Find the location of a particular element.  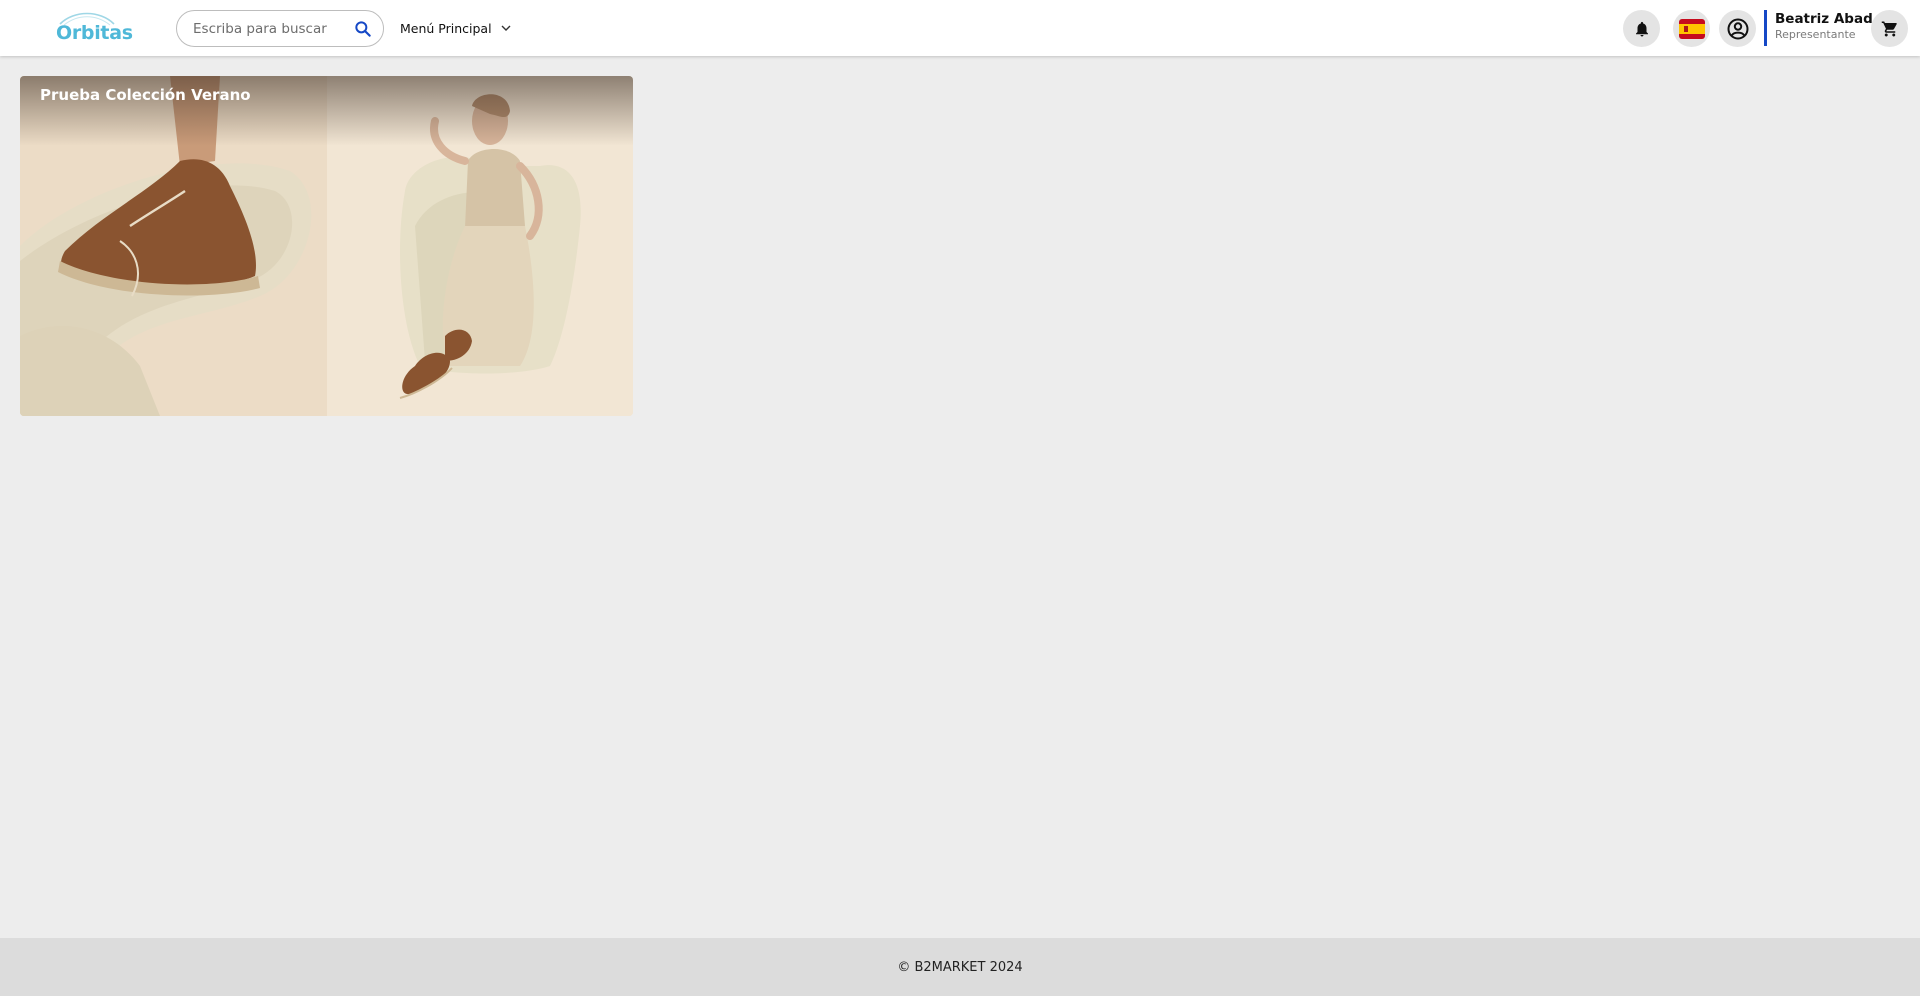

notifications-button is located at coordinates (1641, 28).